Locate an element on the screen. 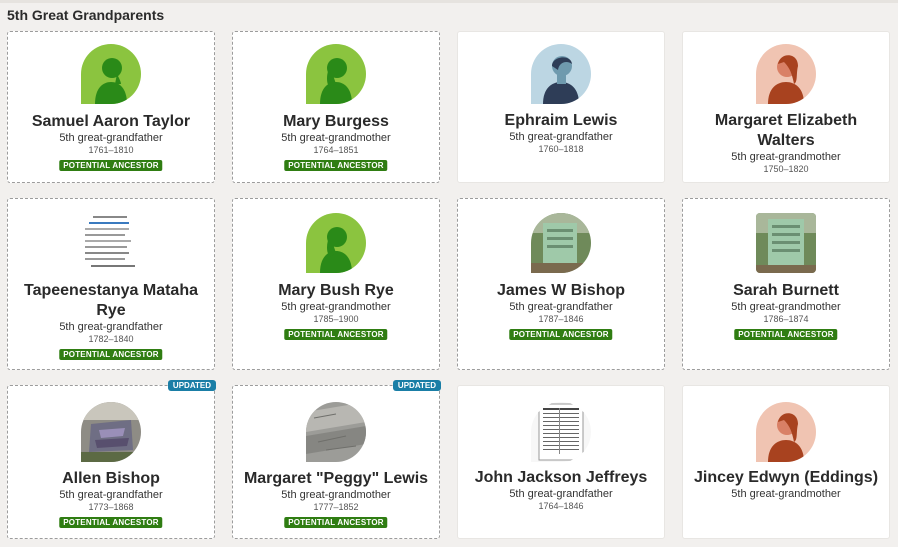 The image size is (898, 547). life-years: 1760–1818 is located at coordinates (561, 149).